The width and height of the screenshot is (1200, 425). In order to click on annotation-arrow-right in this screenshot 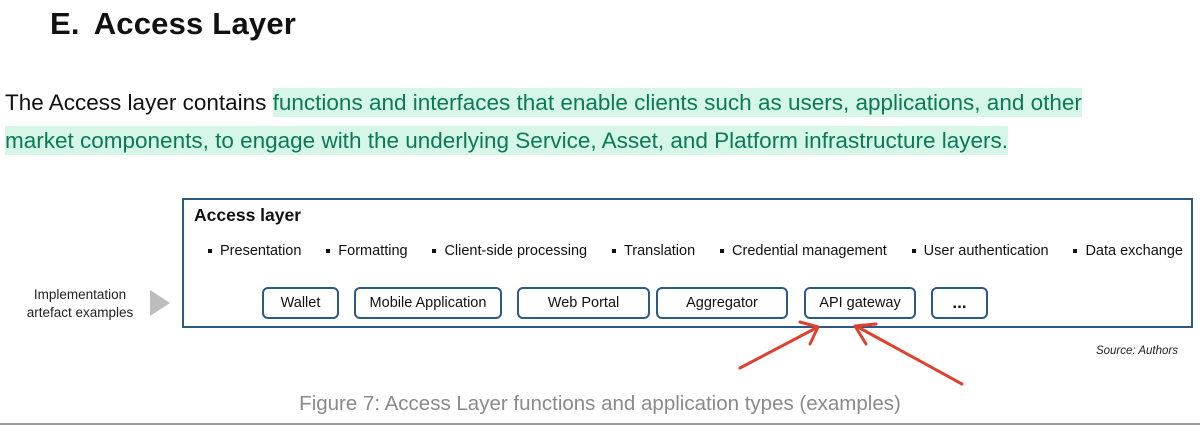, I will do `click(909, 355)`.